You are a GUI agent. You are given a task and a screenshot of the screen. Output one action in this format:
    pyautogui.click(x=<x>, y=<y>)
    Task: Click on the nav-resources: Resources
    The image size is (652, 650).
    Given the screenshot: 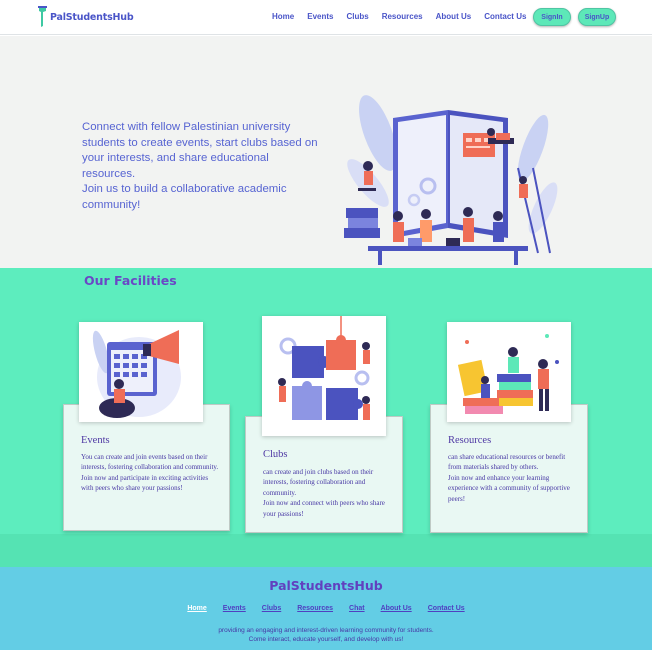 What is the action you would take?
    pyautogui.click(x=402, y=16)
    